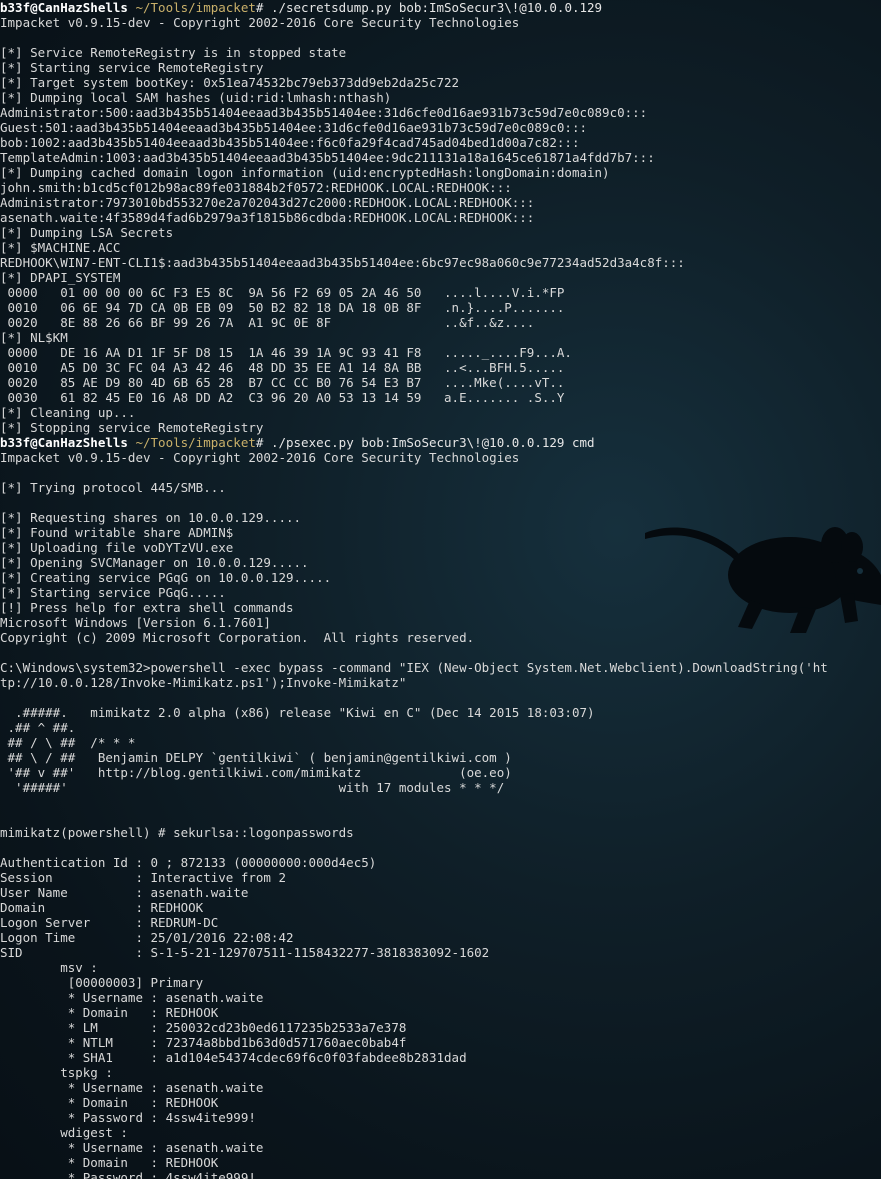  What do you see at coordinates (49, 967) in the screenshot?
I see `output-line: msv :` at bounding box center [49, 967].